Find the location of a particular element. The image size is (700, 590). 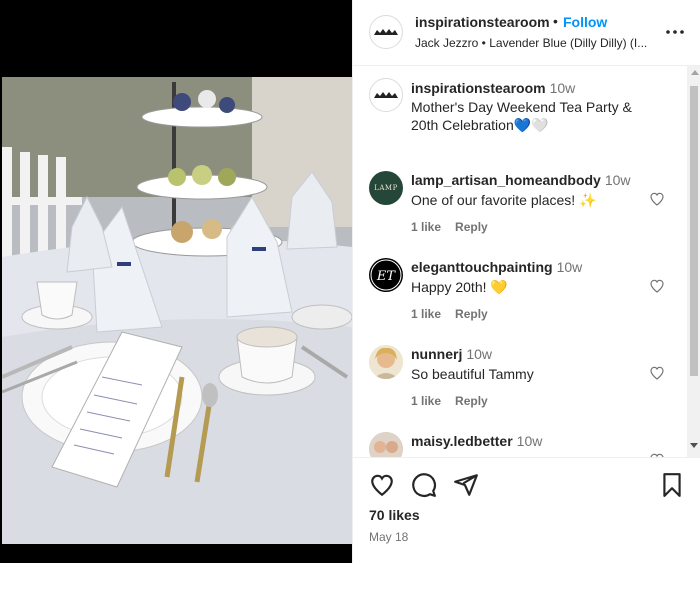

author-username: inspirationstearoom is located at coordinates (482, 22).